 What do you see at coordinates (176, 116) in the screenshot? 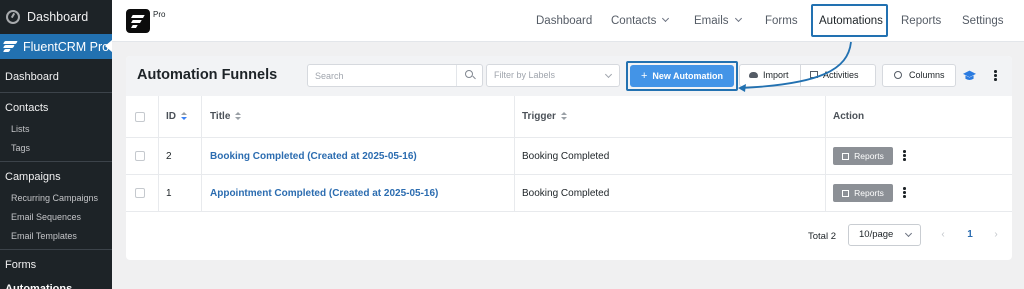
I see `column-header-id: ID` at bounding box center [176, 116].